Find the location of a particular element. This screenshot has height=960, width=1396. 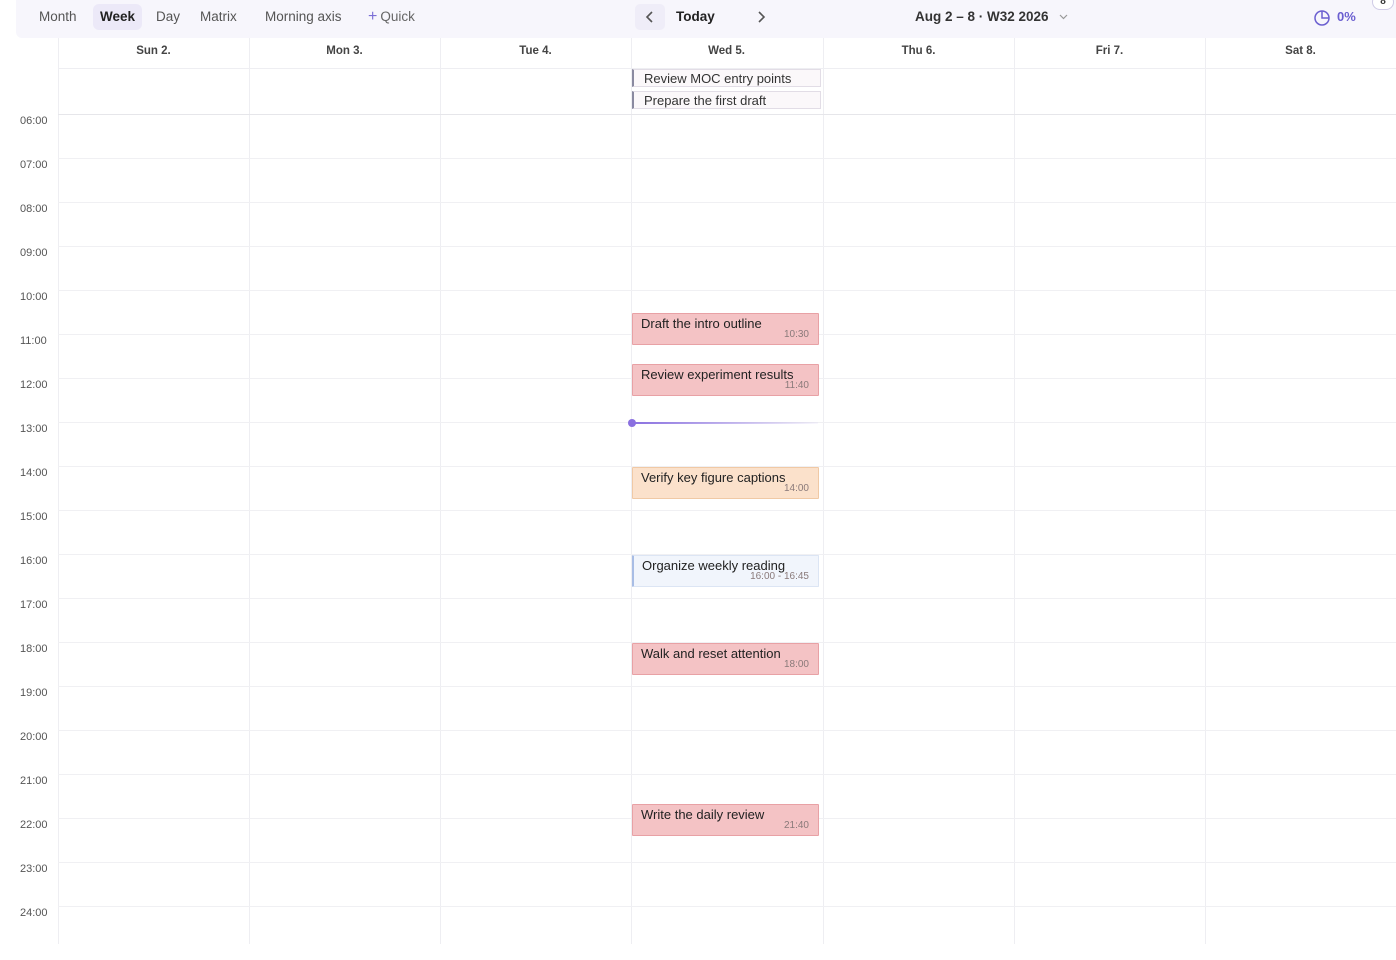

chevron-left-icon is located at coordinates (649, 17).